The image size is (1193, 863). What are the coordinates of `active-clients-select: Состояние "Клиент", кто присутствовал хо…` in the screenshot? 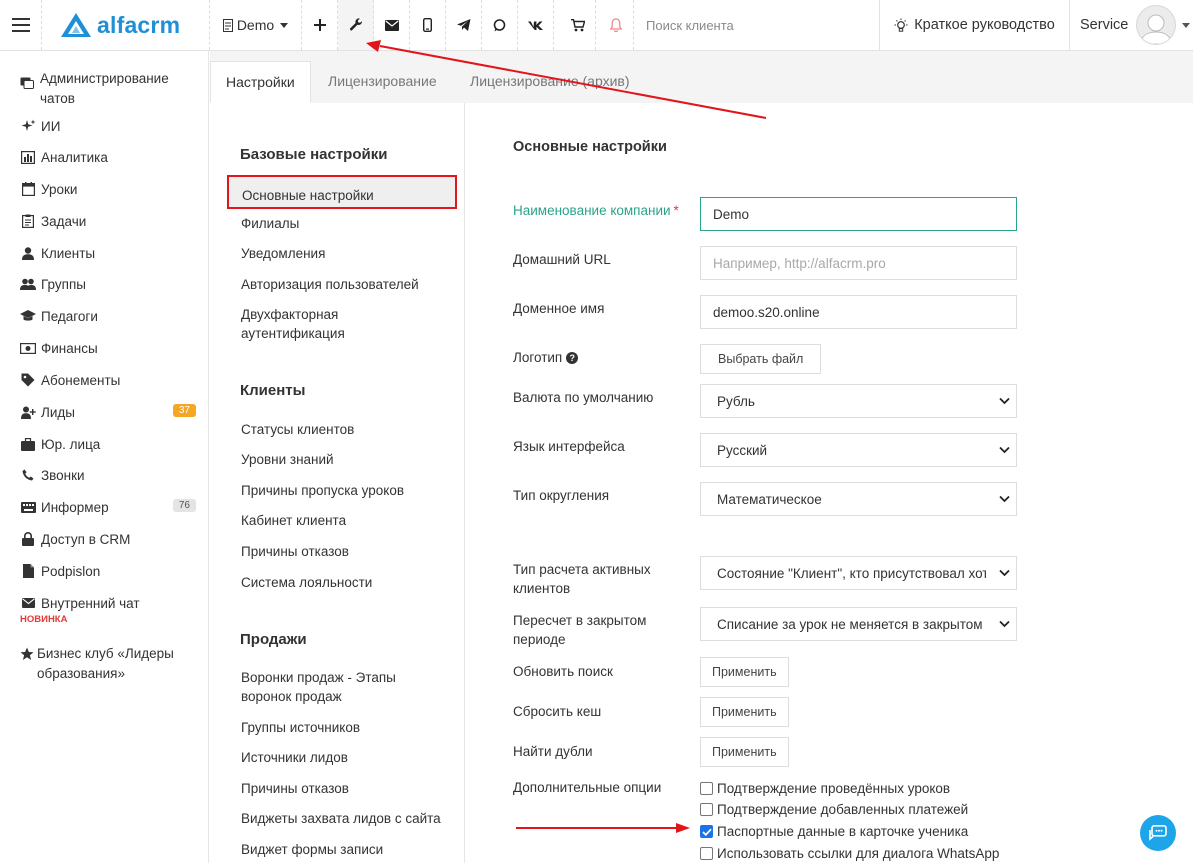 It's located at (858, 573).